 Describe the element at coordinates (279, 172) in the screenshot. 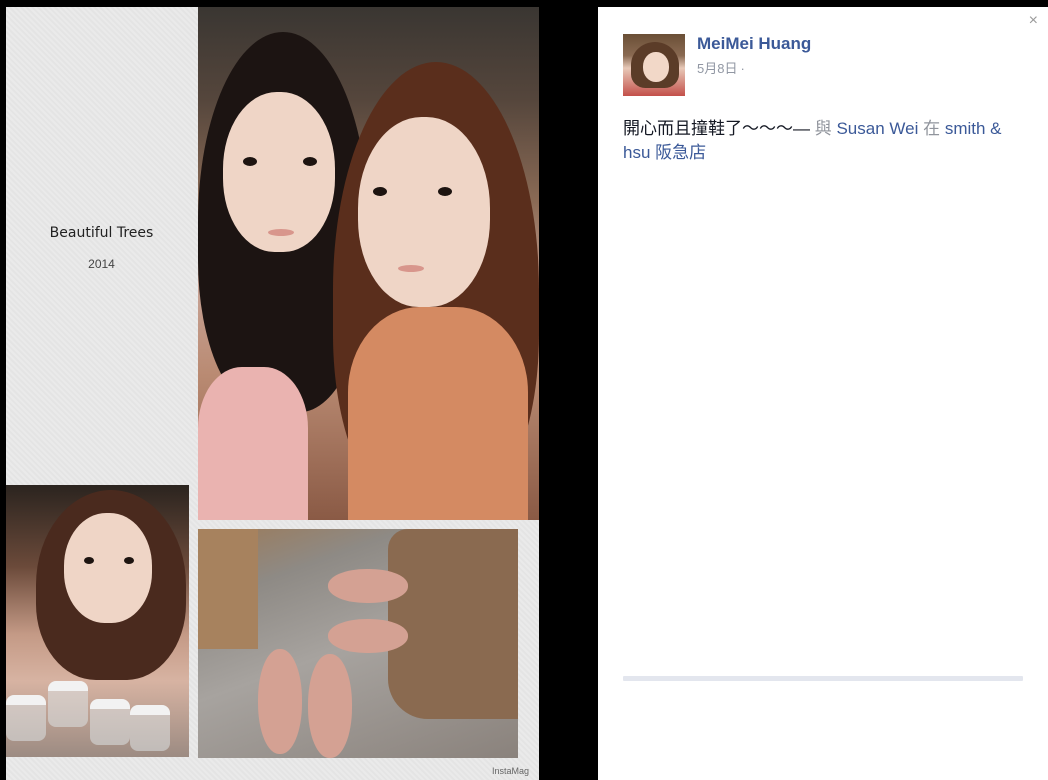

I see `face-left` at that location.